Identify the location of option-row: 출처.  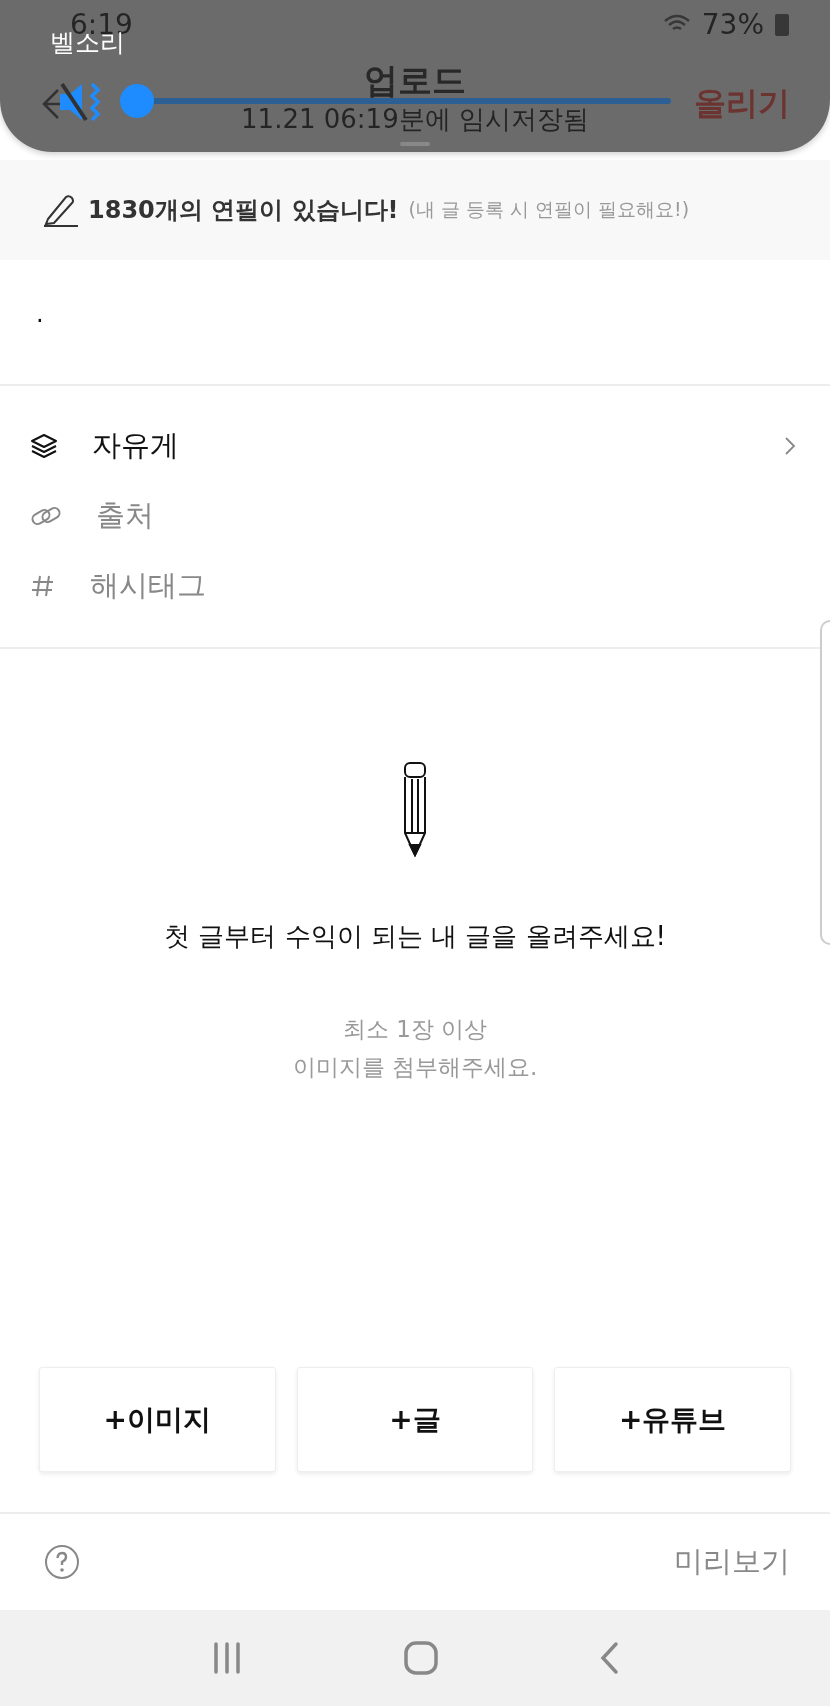
(415, 516).